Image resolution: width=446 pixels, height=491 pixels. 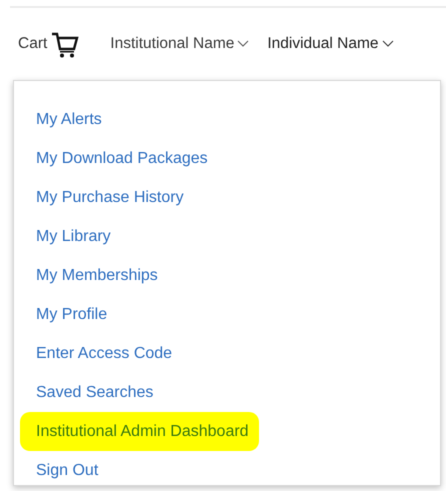 I want to click on menu-item: My Purchase History, so click(x=110, y=197).